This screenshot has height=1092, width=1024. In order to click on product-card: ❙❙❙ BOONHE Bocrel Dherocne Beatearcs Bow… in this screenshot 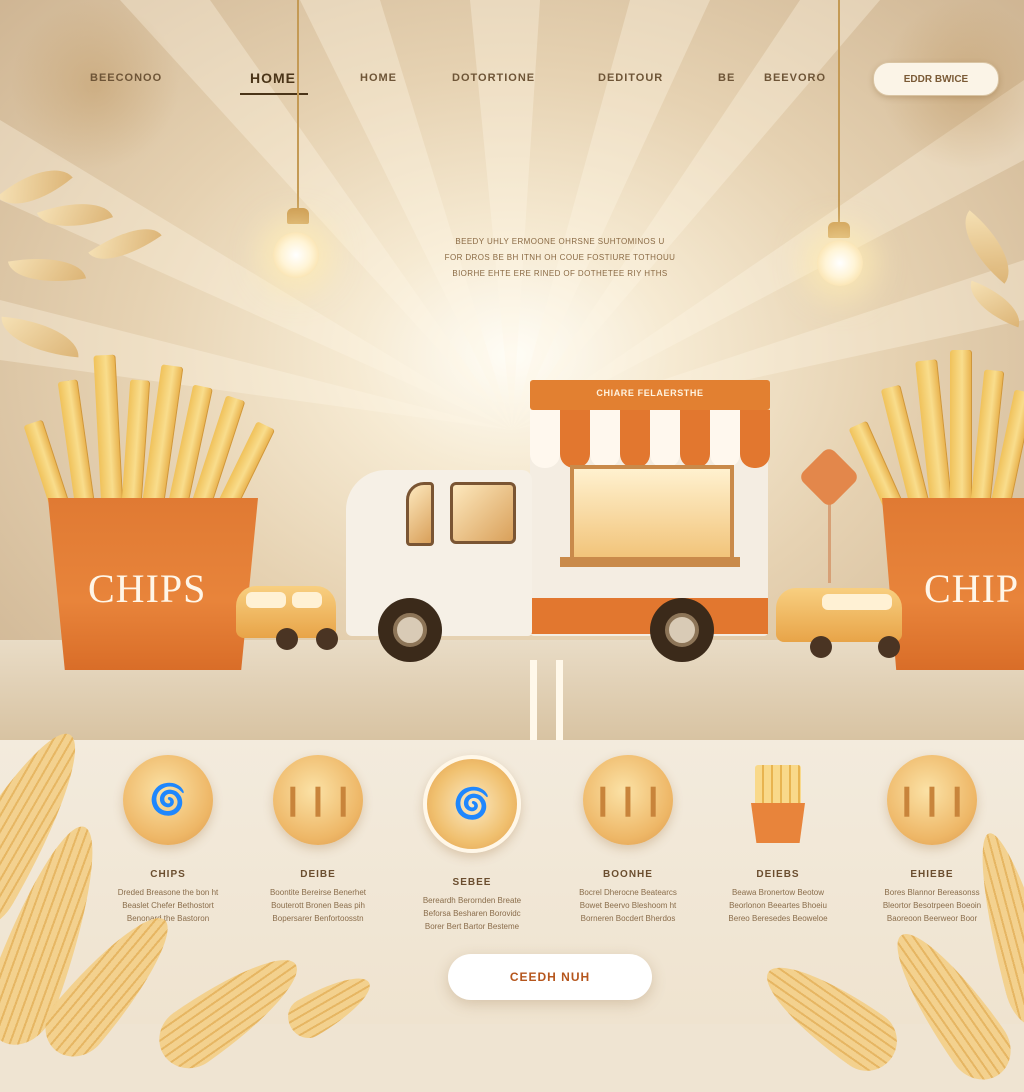, I will do `click(628, 840)`.